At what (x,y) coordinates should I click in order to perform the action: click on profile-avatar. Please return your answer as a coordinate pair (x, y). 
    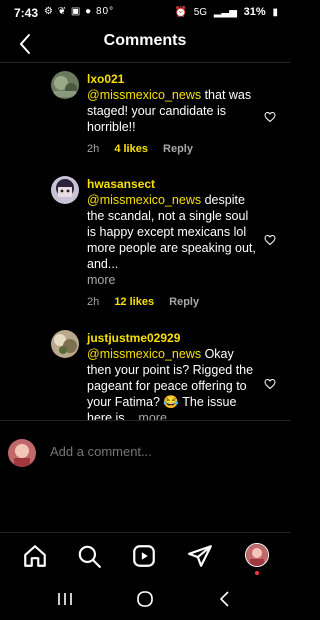
    Looking at the image, I should click on (257, 555).